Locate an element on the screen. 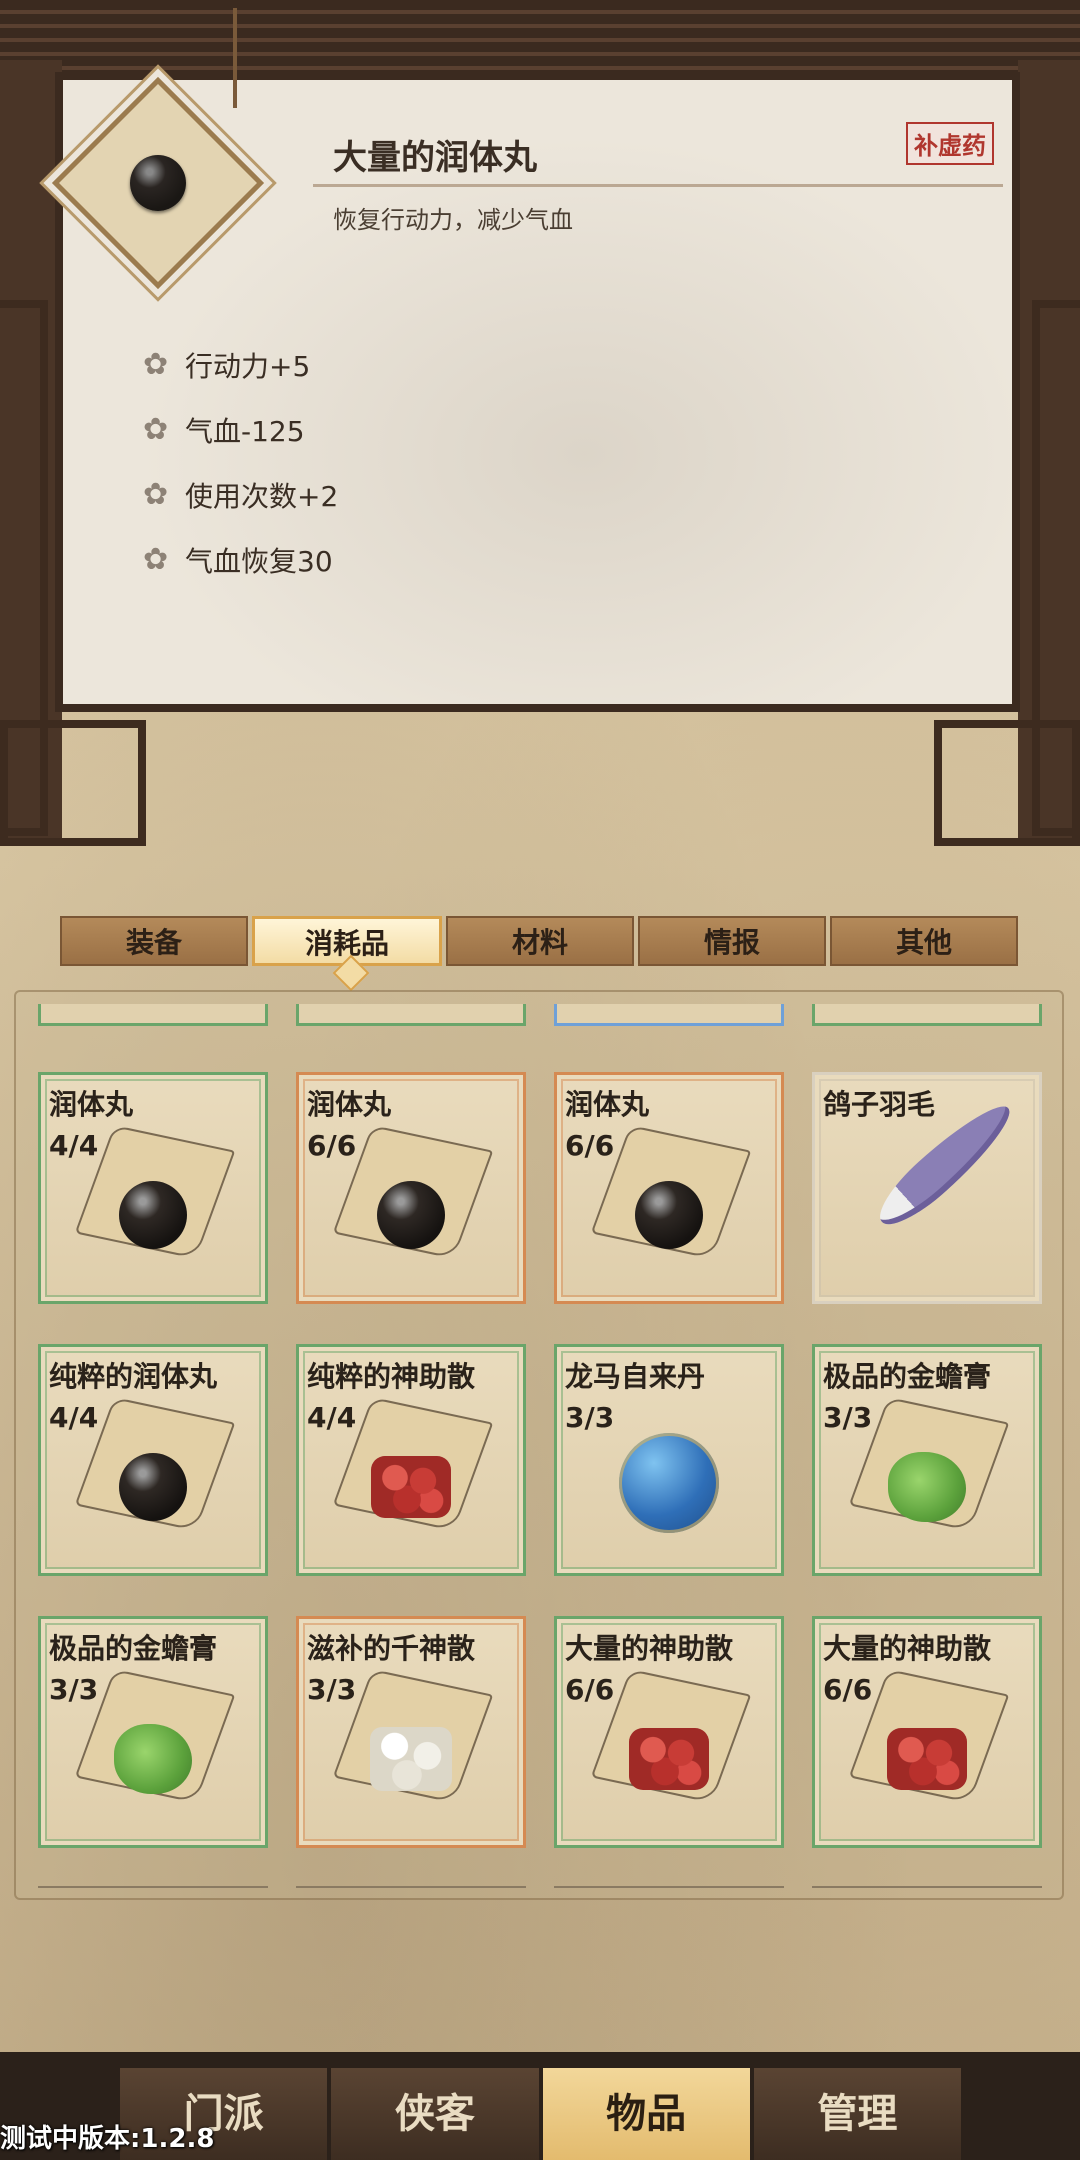  tab-equipment: 装备 is located at coordinates (154, 941).